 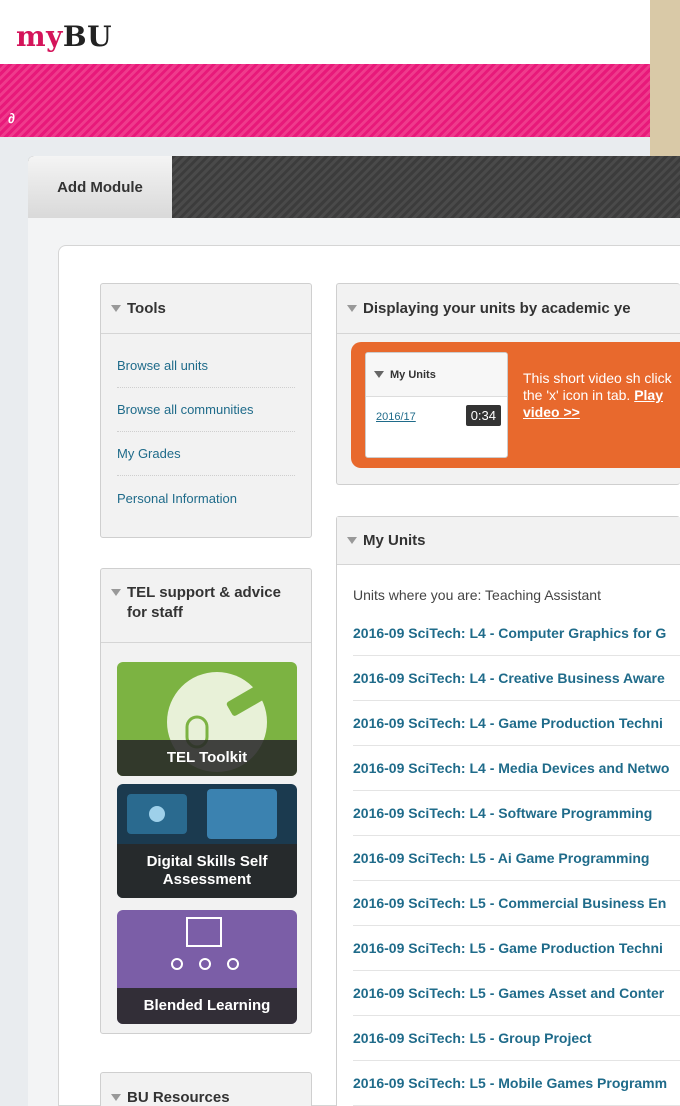 What do you see at coordinates (497, 308) in the screenshot?
I see `display-title: Displaying your units by academic ye` at bounding box center [497, 308].